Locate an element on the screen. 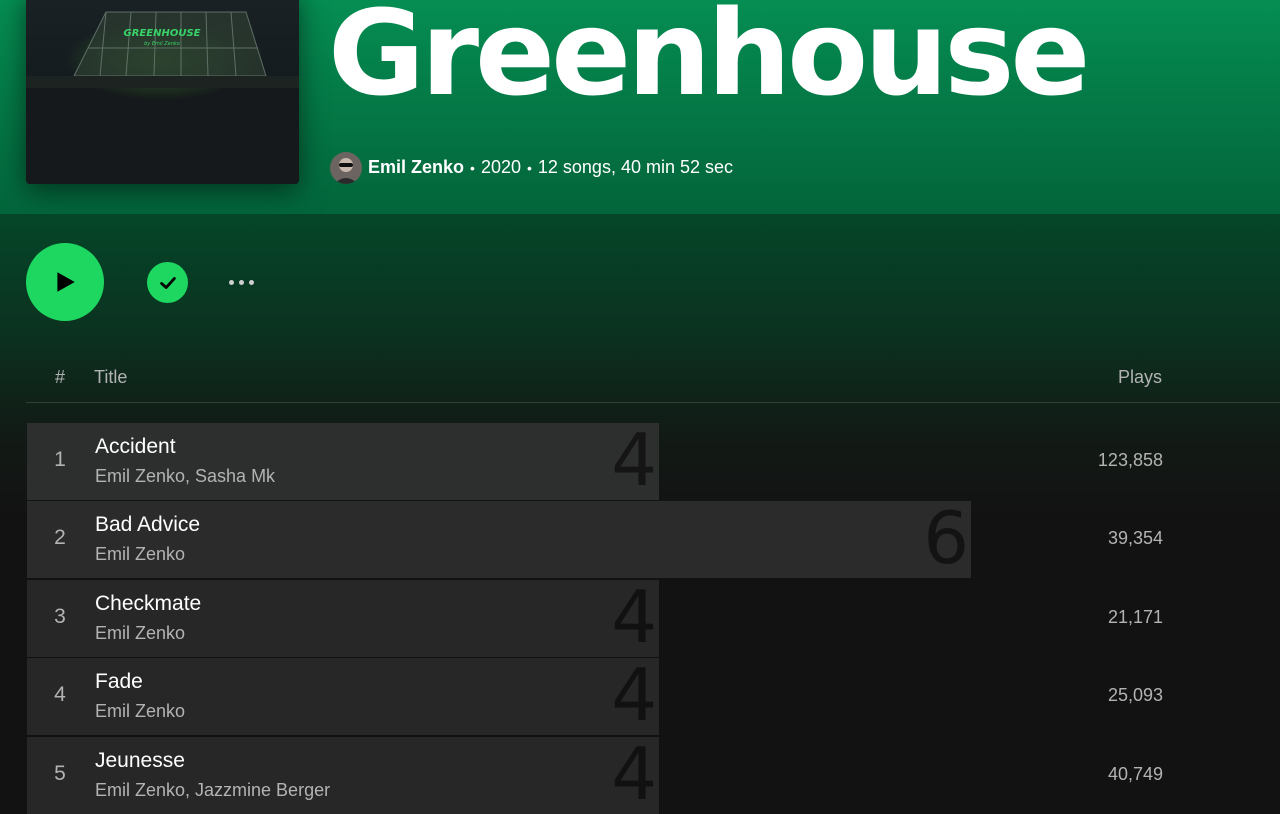 The height and width of the screenshot is (814, 1280). track-plays: 123,858 is located at coordinates (1130, 460).